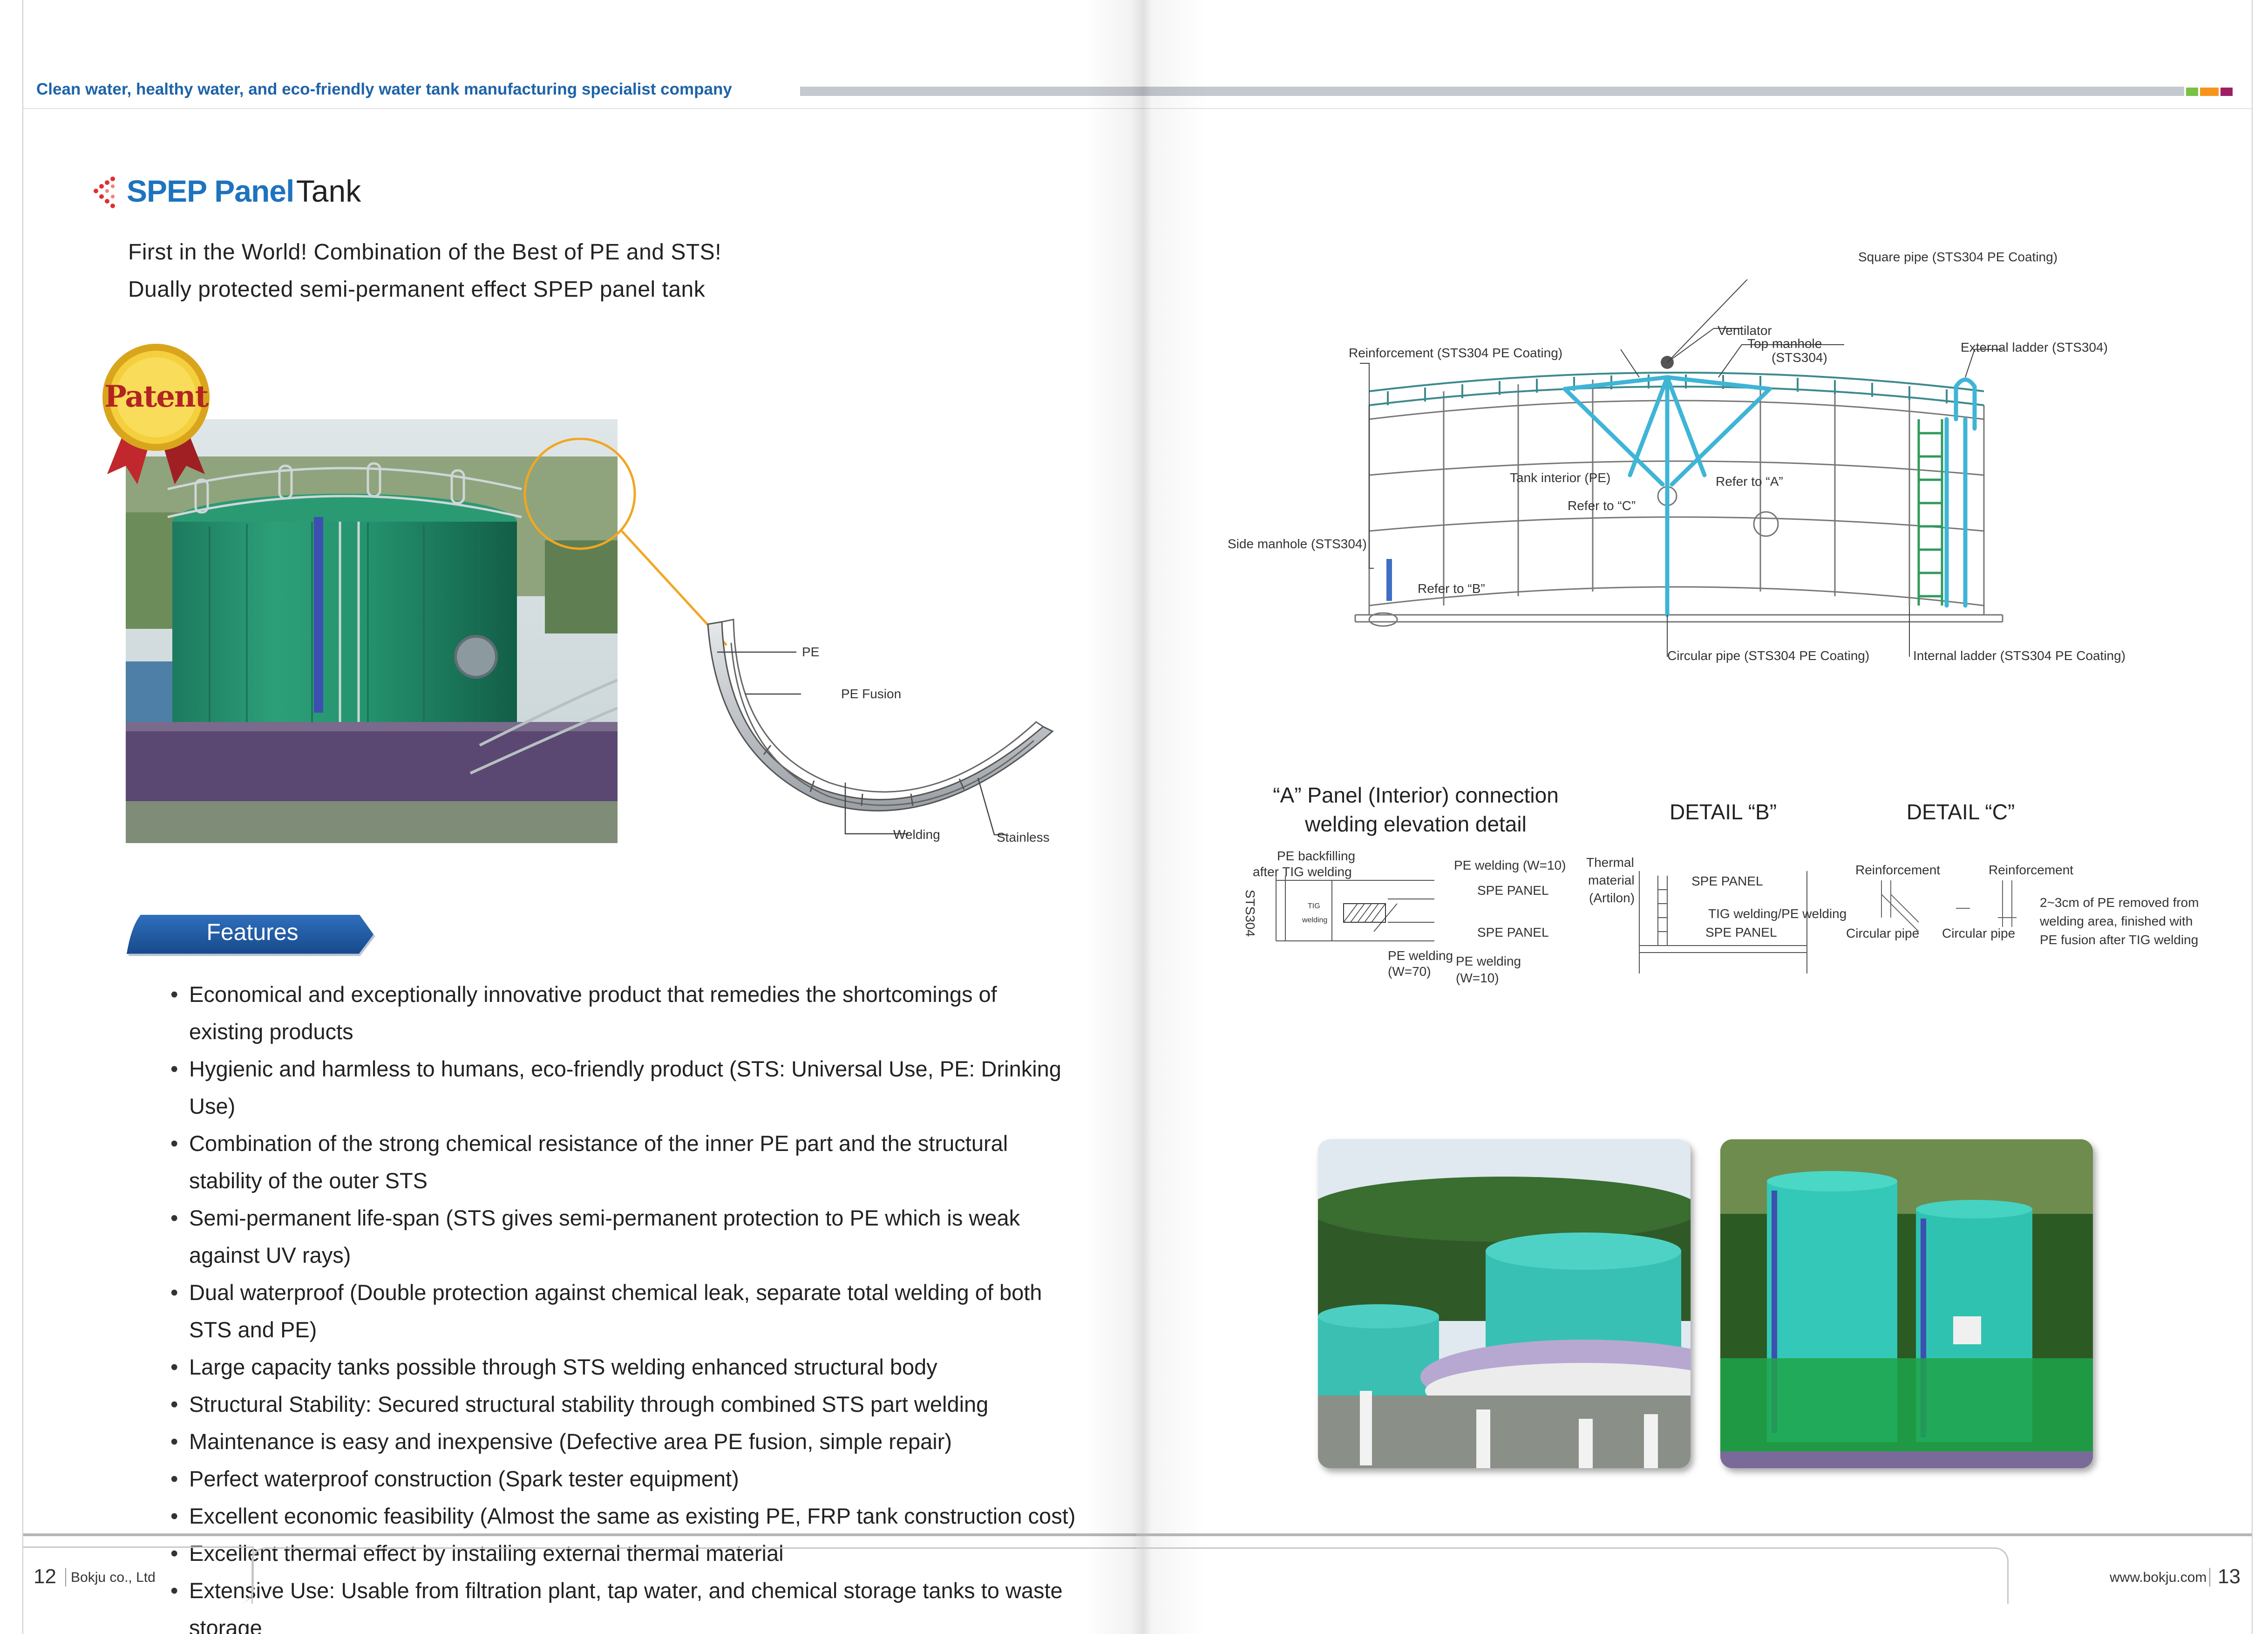  Describe the element at coordinates (1723, 812) in the screenshot. I see `detail-b-title: DETAIL “B”` at that location.